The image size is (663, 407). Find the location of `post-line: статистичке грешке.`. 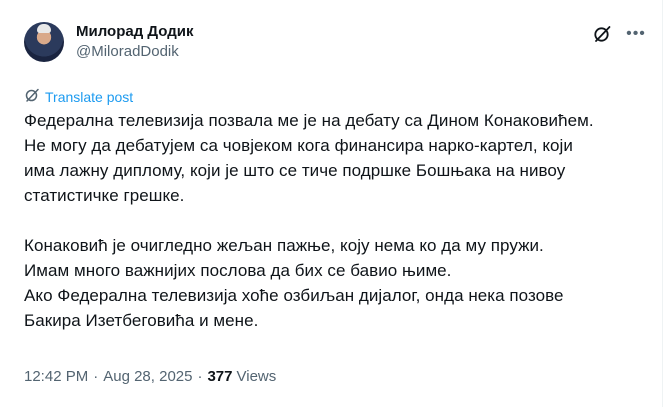

post-line: статистичке грешке. is located at coordinates (104, 195).